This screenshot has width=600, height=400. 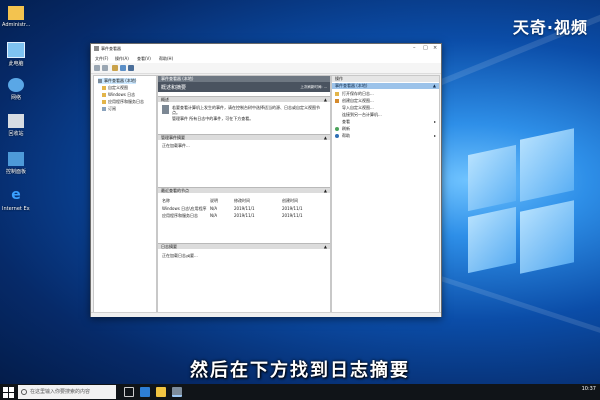 I want to click on refresh-icon, so click(x=337, y=129).